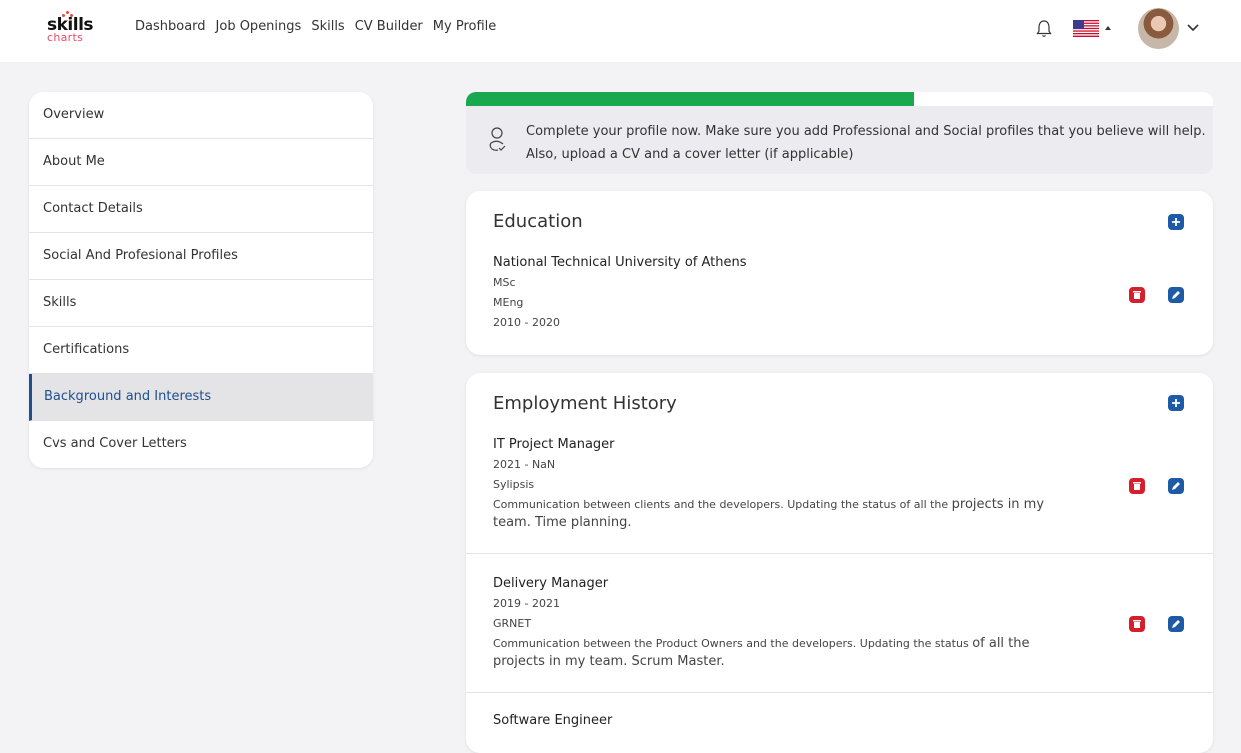  I want to click on sidebar-item-about-me: About Me, so click(201, 162).